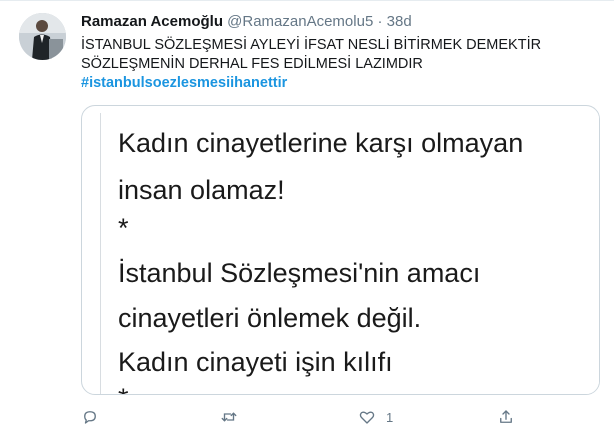 The height and width of the screenshot is (442, 614). Describe the element at coordinates (252, 64) in the screenshot. I see `tweet-text-line-2: SÖZLEŞMENİN DERHAL FES EDİLMESİ LAZIMDIR` at that location.